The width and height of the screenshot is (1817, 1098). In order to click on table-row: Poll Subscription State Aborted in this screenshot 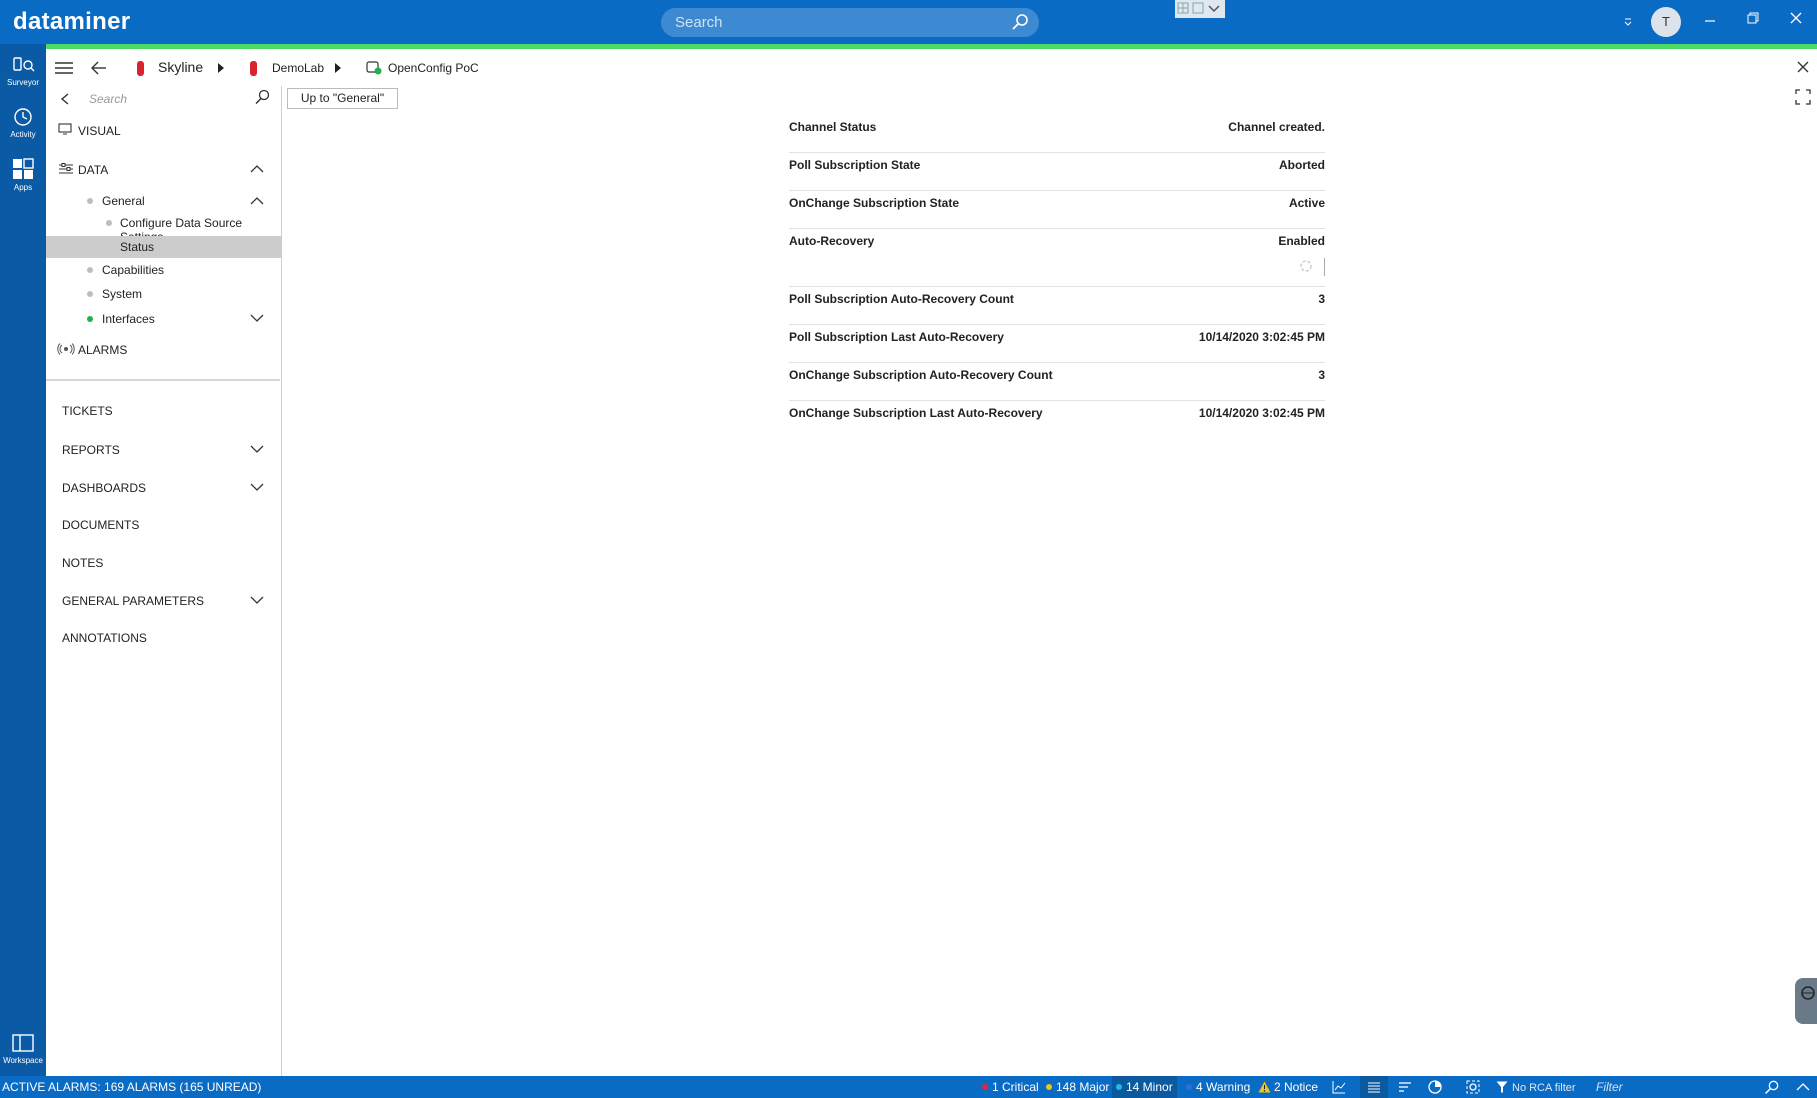, I will do `click(1057, 172)`.